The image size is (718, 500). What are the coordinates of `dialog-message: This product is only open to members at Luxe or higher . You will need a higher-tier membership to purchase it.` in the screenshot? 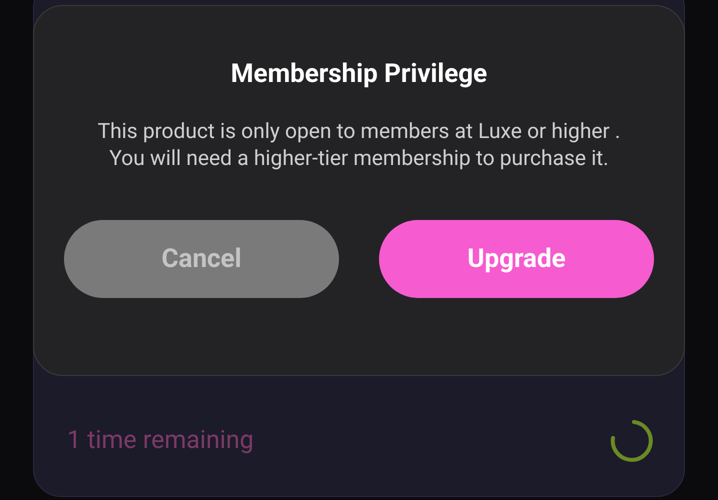 It's located at (359, 146).